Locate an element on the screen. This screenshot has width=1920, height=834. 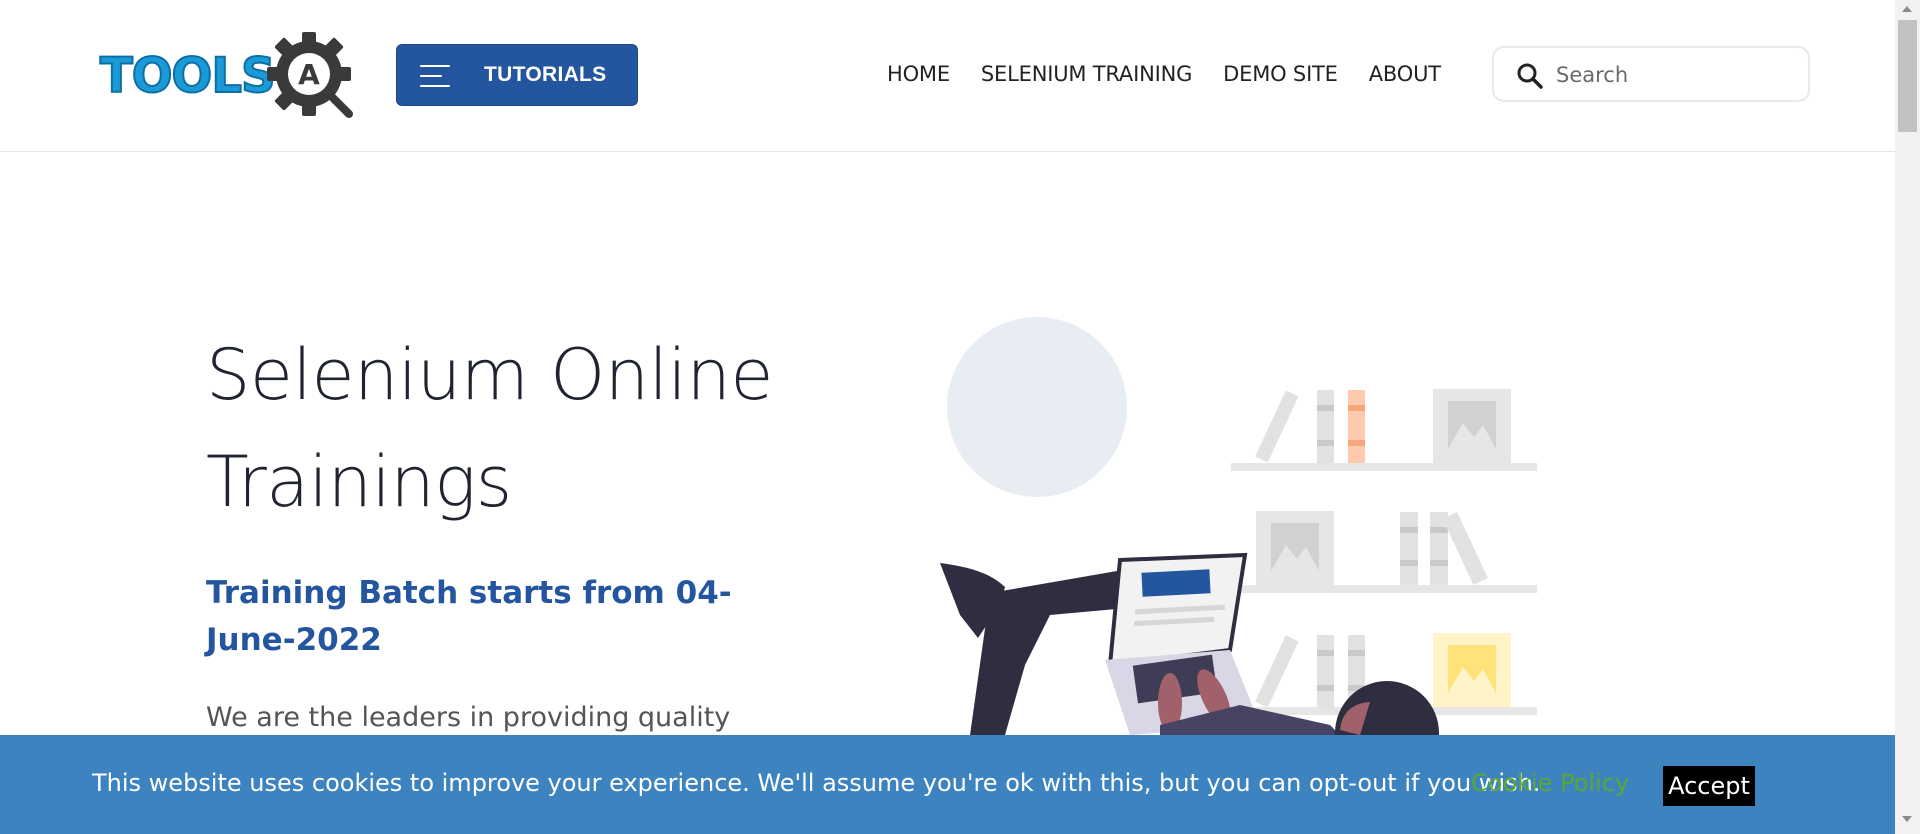
nav-demo-site: DEMO SITE is located at coordinates (1280, 74).